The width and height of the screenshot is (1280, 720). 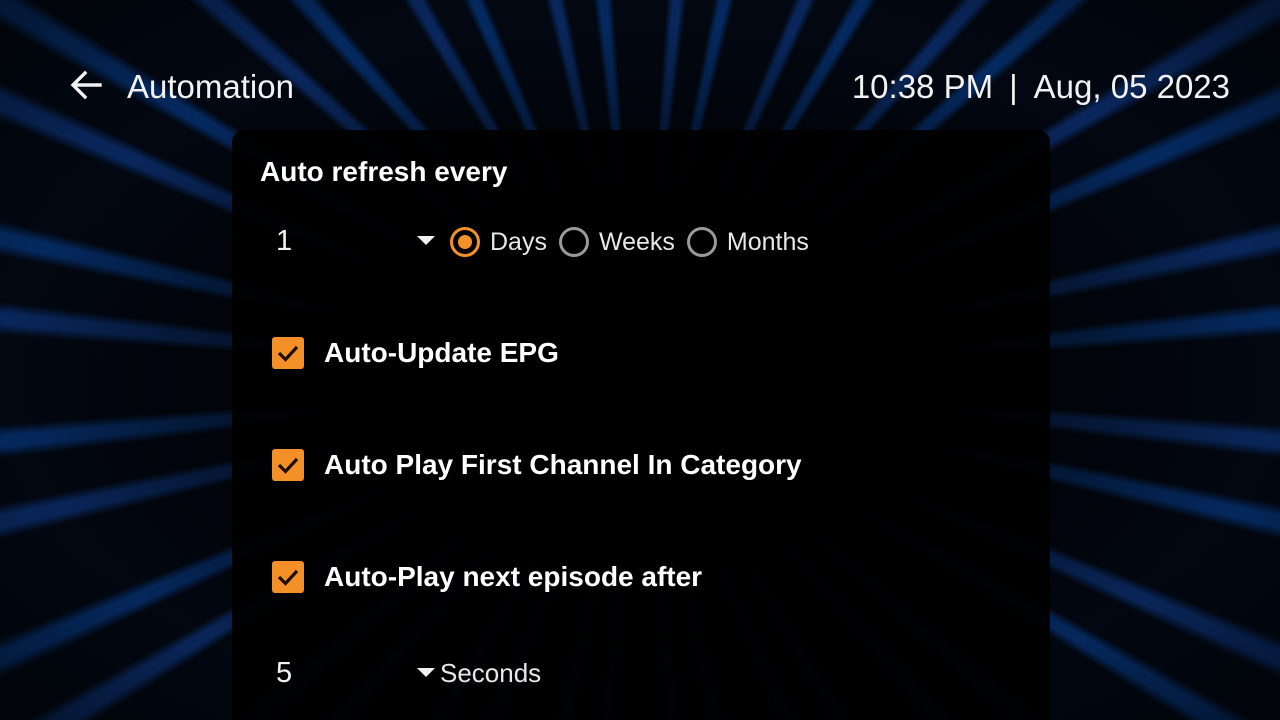 I want to click on radio-days-label: Days, so click(x=518, y=242).